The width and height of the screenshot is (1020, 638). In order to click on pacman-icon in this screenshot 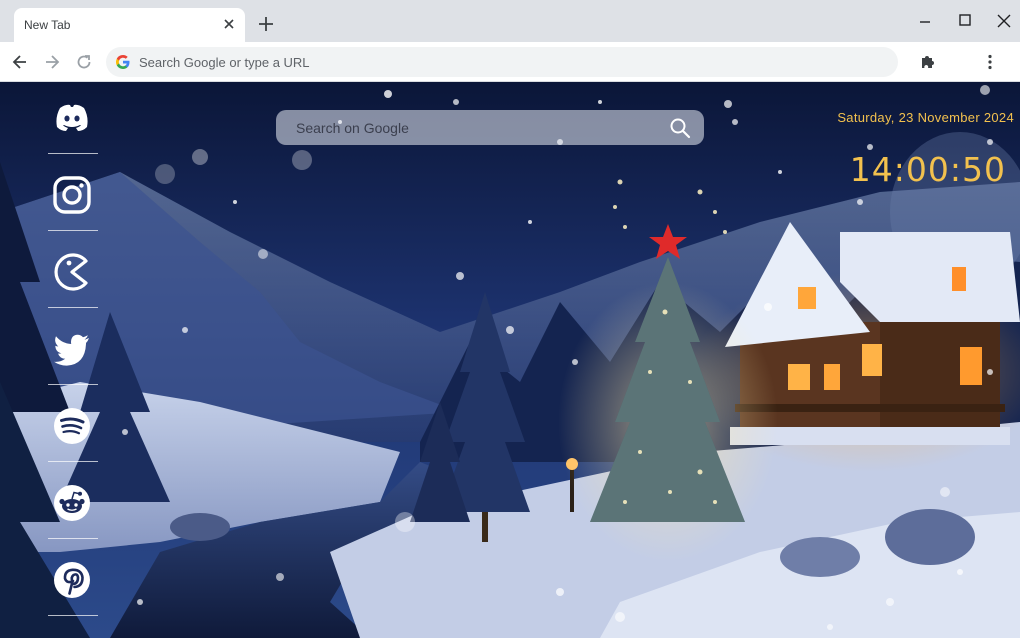, I will do `click(72, 272)`.